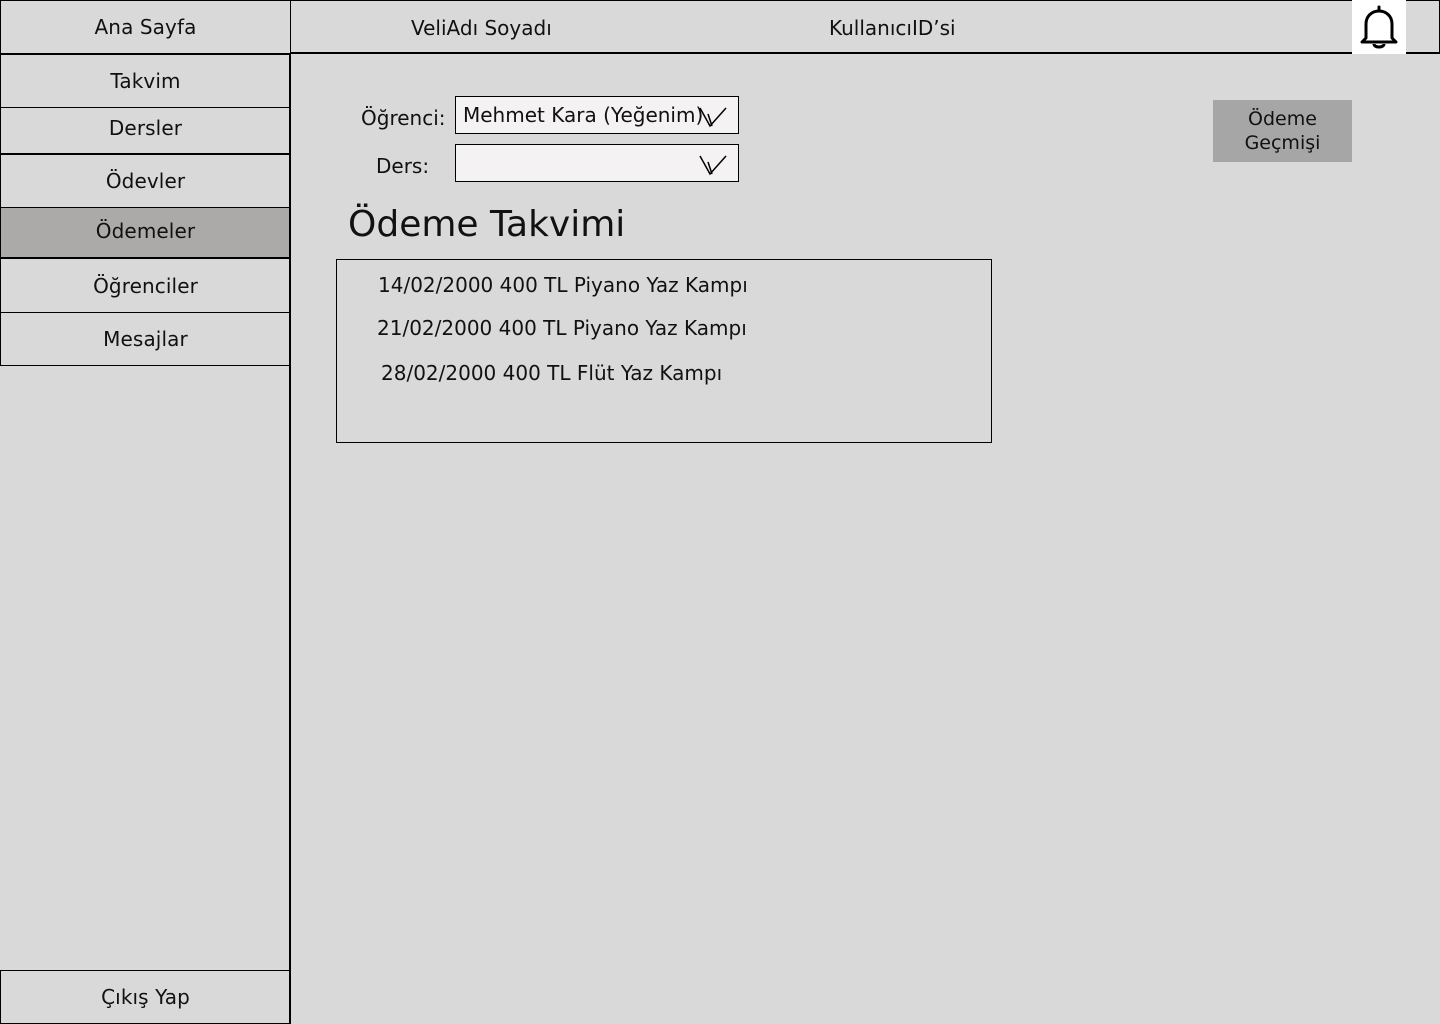 This screenshot has height=1024, width=1440. I want to click on home-nav-label: Ana Sayfa, so click(145, 27).